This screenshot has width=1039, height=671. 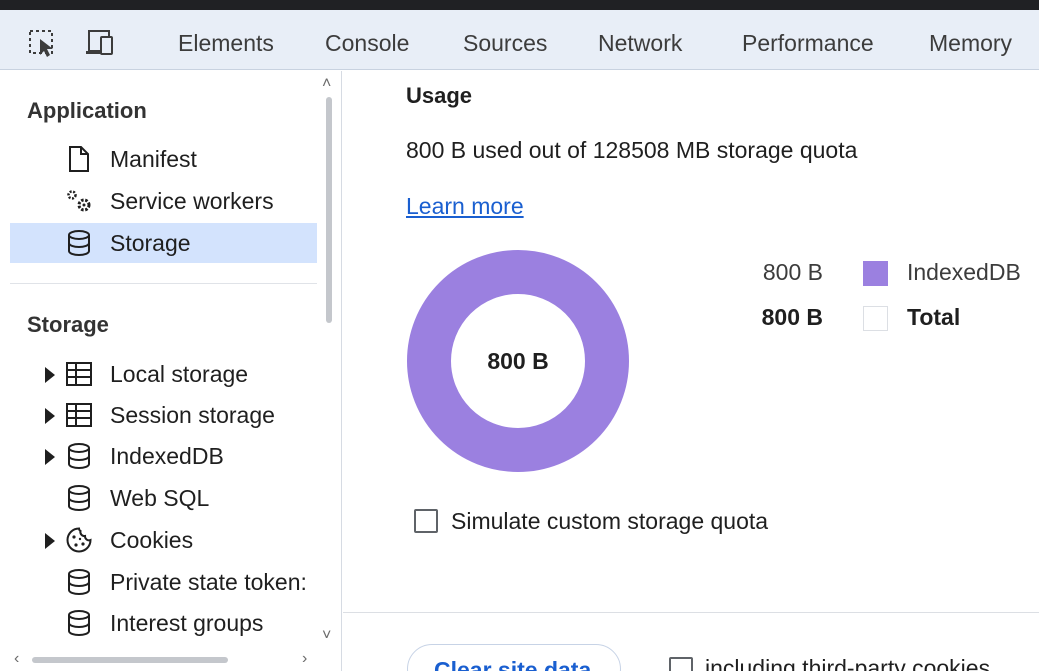 What do you see at coordinates (192, 201) in the screenshot?
I see `sidebar-item-label: Service workers` at bounding box center [192, 201].